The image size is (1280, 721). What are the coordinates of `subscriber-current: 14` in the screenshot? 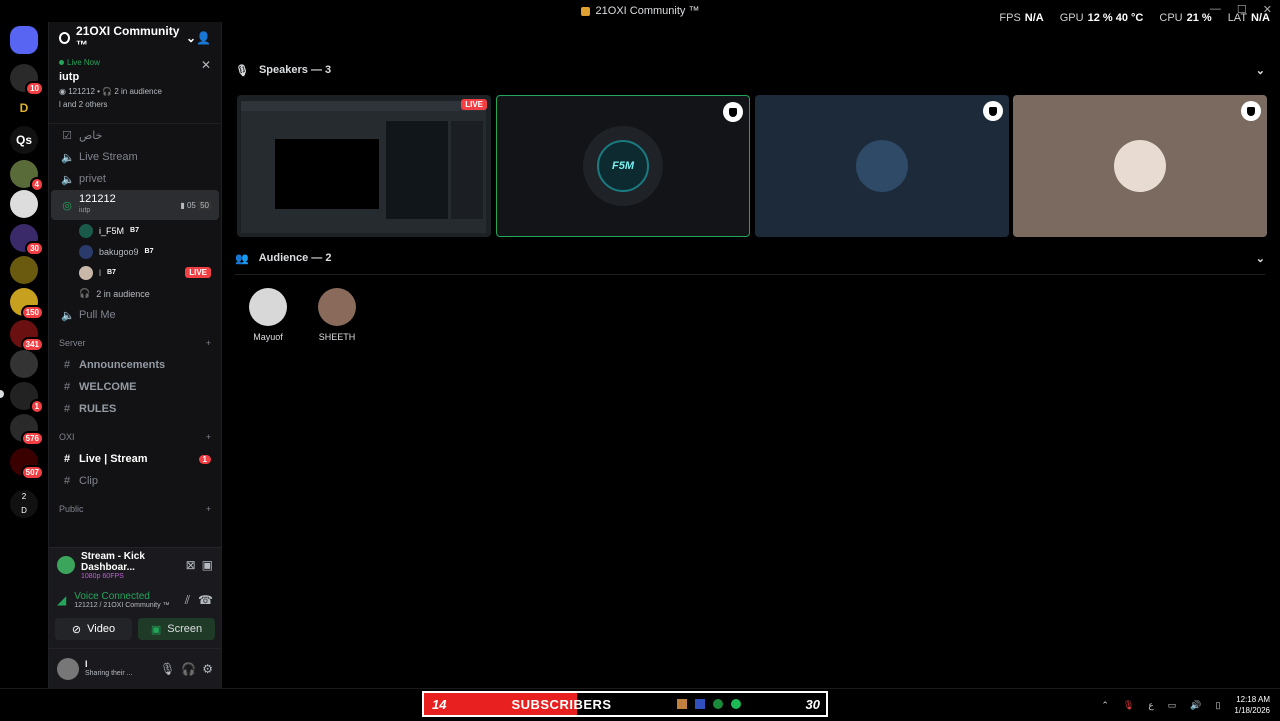 It's located at (439, 704).